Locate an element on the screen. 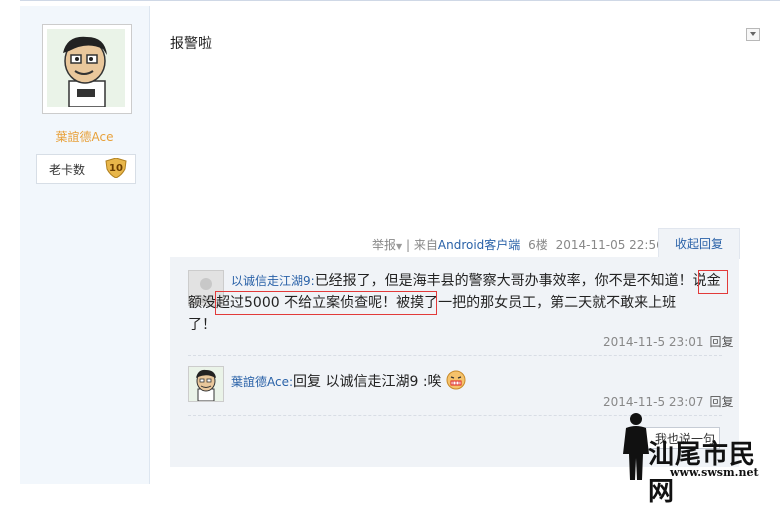  report-dropdown-icon: ▼ is located at coordinates (399, 246).